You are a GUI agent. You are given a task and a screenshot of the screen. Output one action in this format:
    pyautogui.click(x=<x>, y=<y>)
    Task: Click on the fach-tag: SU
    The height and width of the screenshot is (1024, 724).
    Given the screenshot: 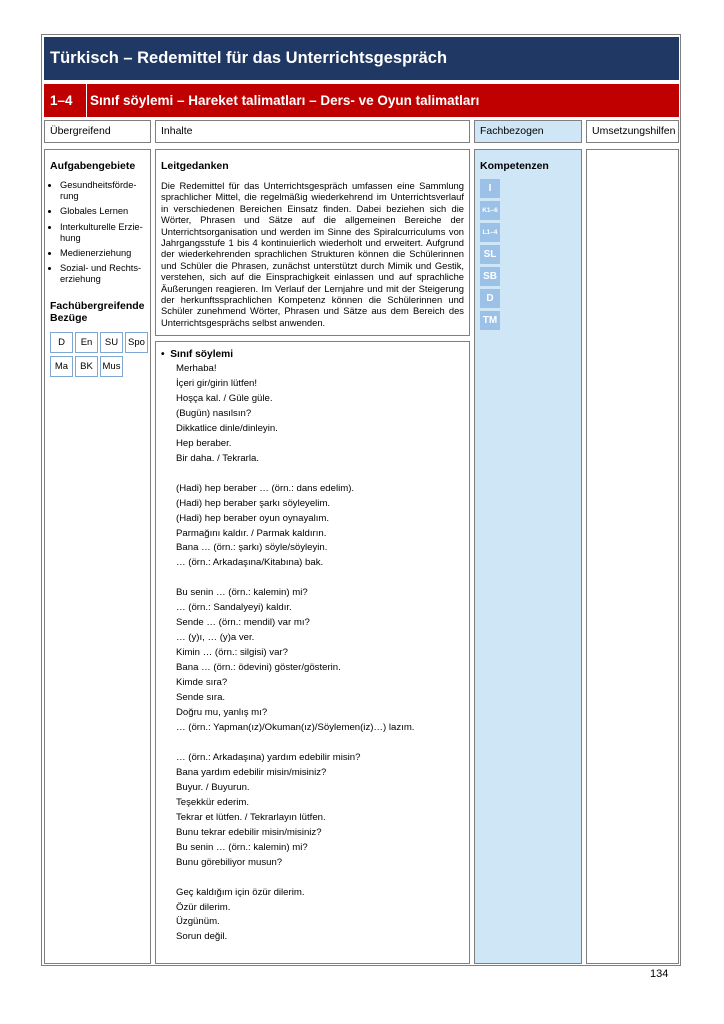 What is the action you would take?
    pyautogui.click(x=111, y=342)
    